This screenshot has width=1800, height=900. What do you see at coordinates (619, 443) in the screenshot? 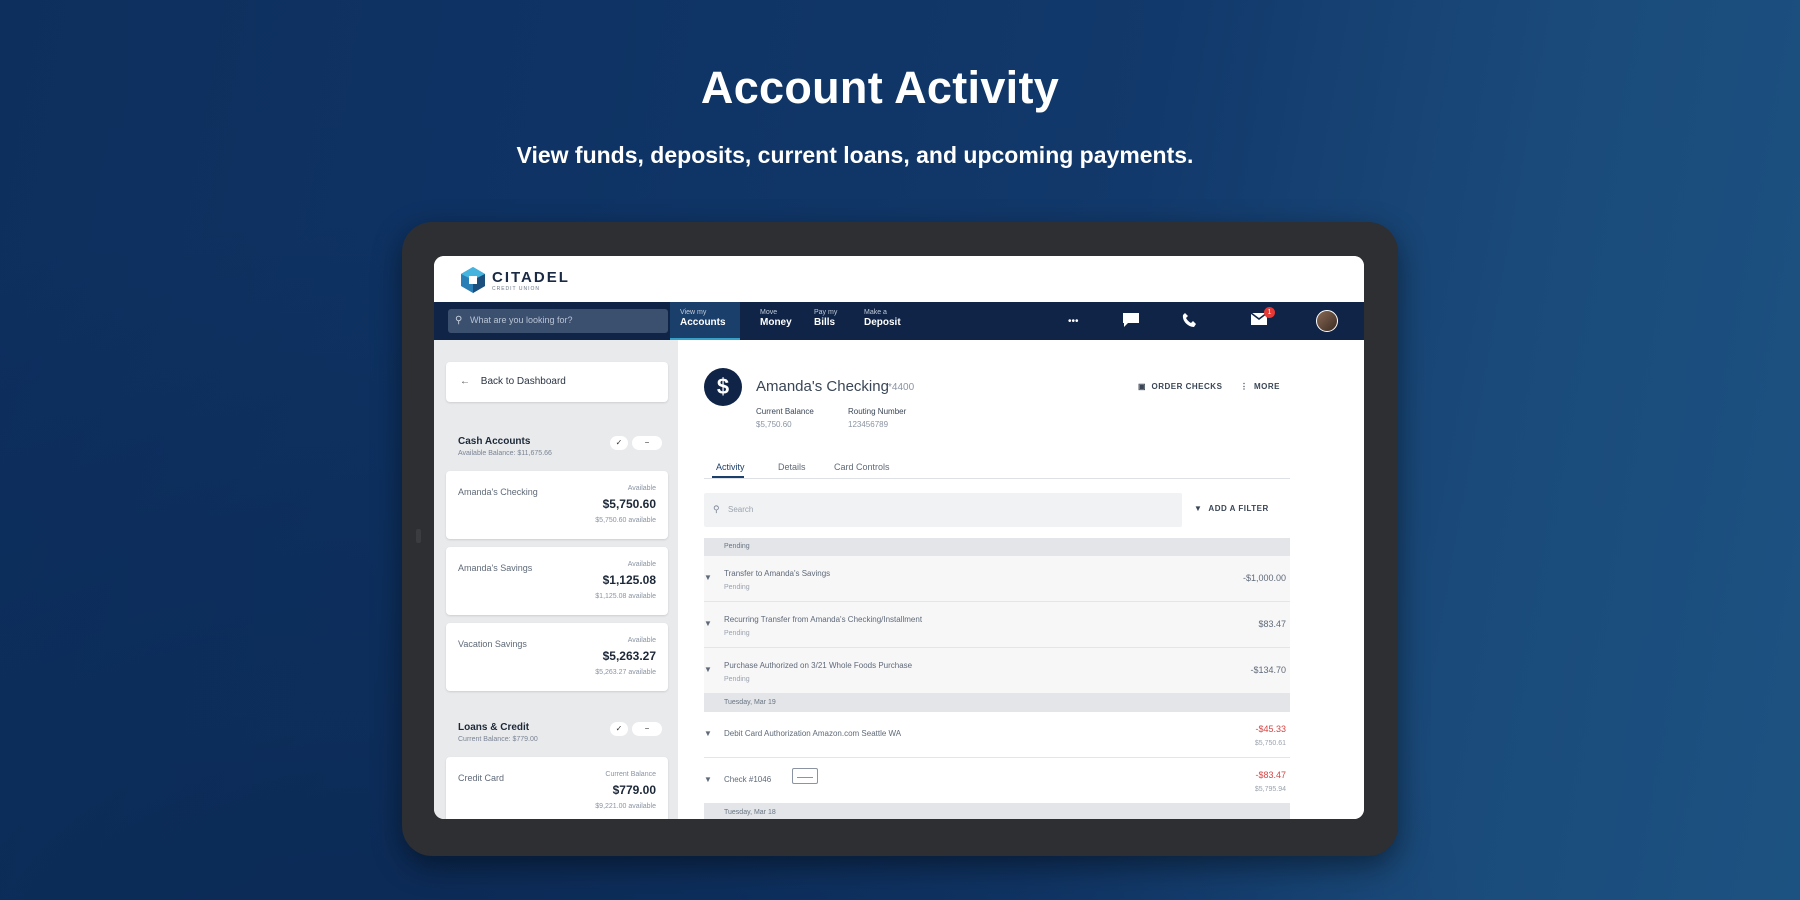
I see `cash-accounts-check-icon: ✓` at bounding box center [619, 443].